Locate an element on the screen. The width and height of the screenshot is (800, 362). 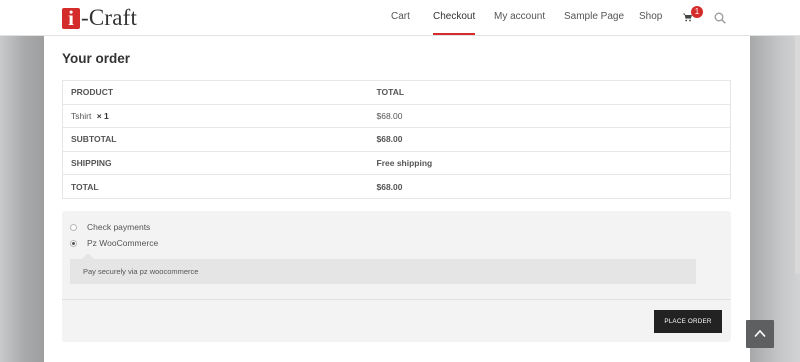
cart-count-badge: 1 is located at coordinates (697, 12).